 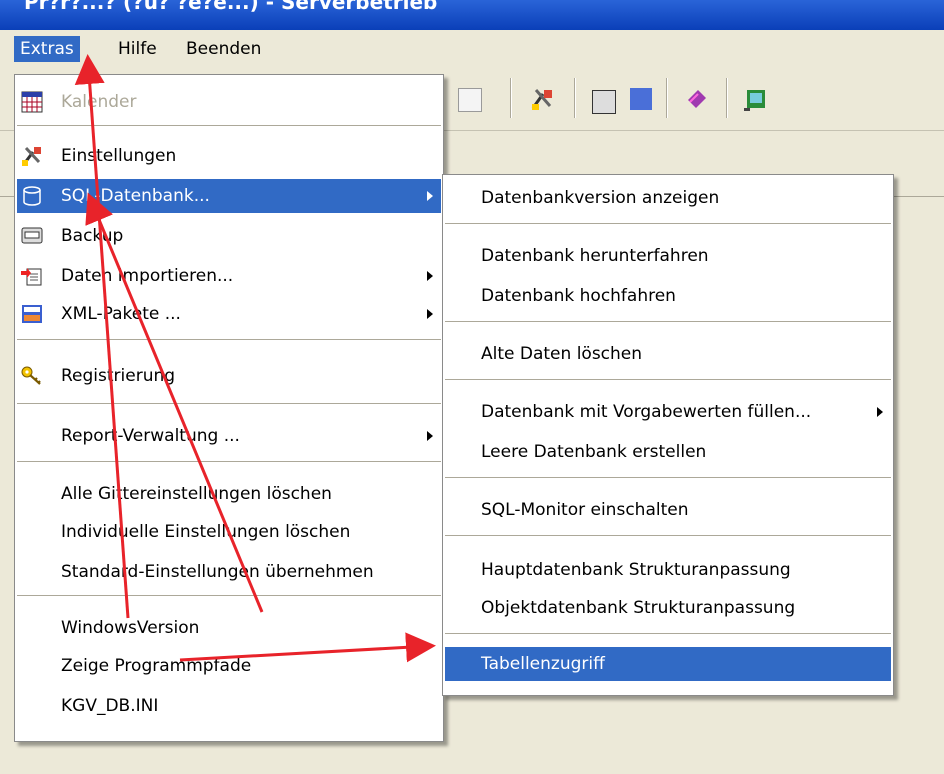 I want to click on database-icon, so click(x=32, y=196).